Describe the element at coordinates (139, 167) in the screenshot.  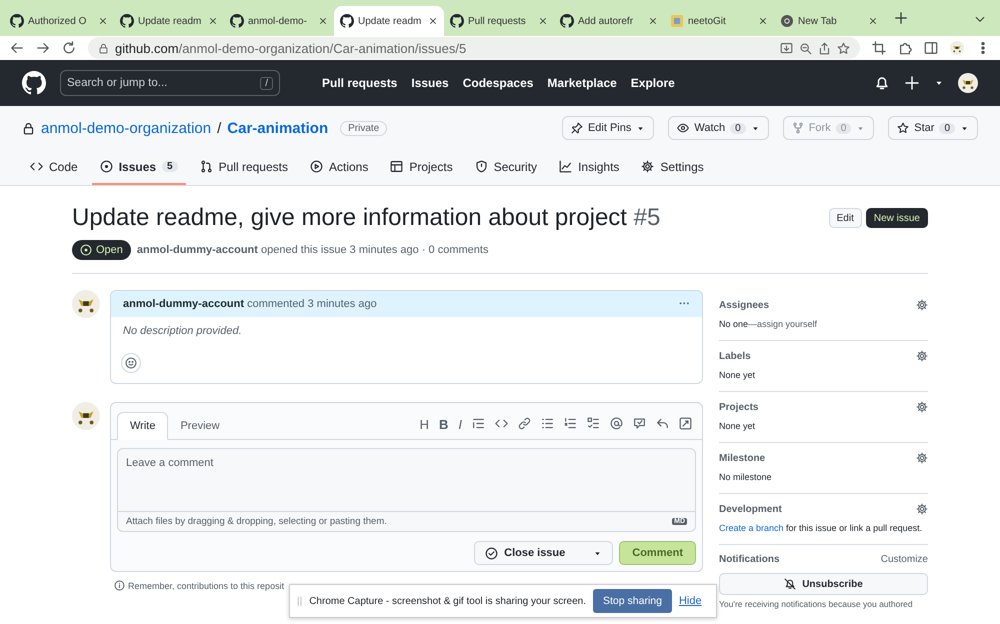
I see `repo-tab: Issues 5` at that location.